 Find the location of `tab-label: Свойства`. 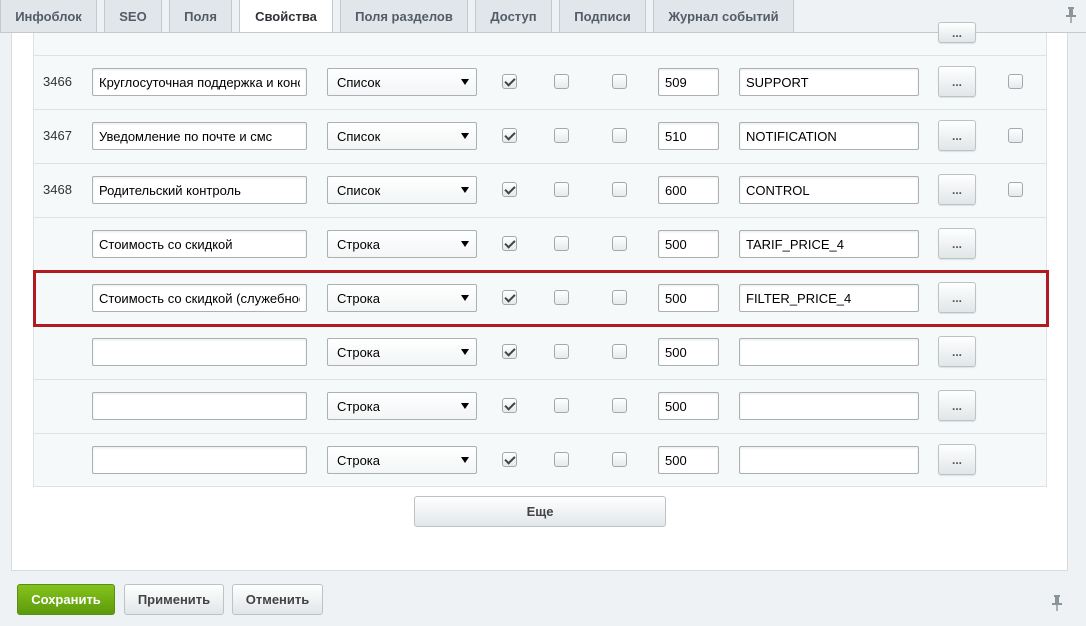

tab-label: Свойства is located at coordinates (286, 16).